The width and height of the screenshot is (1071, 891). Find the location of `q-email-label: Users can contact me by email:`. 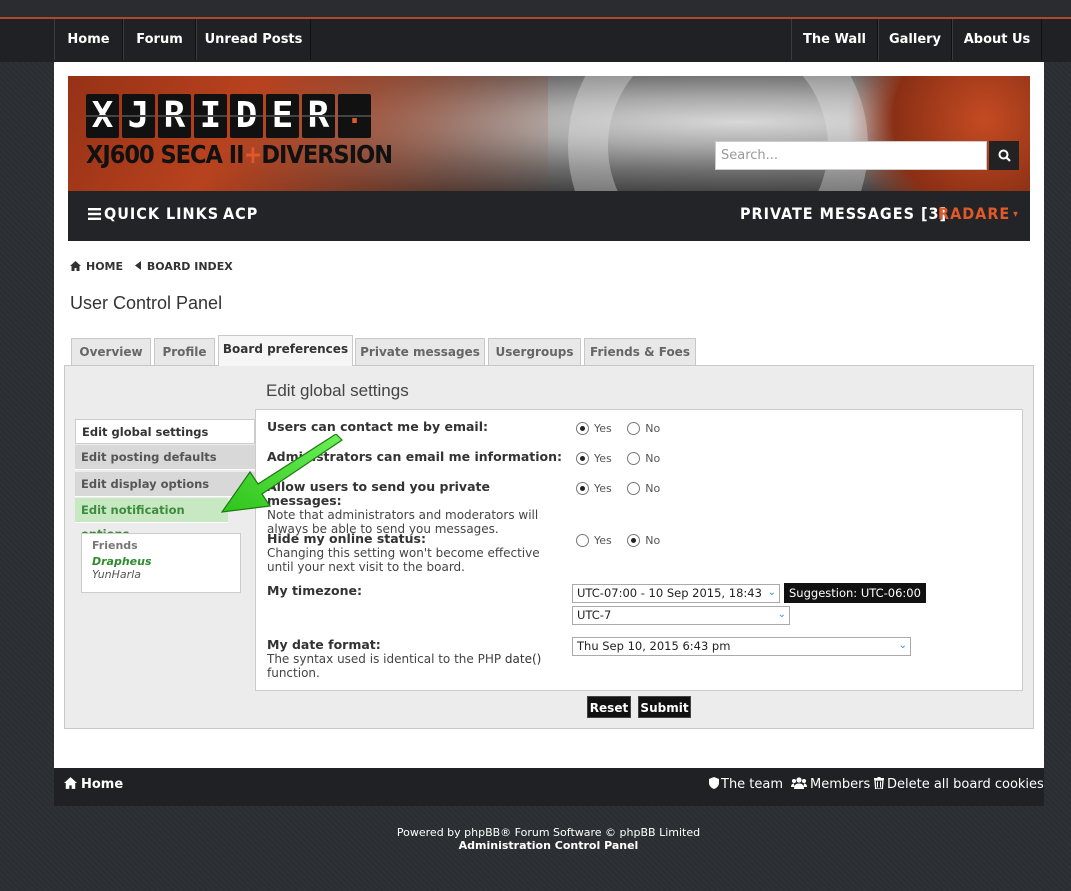

q-email-label: Users can contact me by email: is located at coordinates (377, 427).